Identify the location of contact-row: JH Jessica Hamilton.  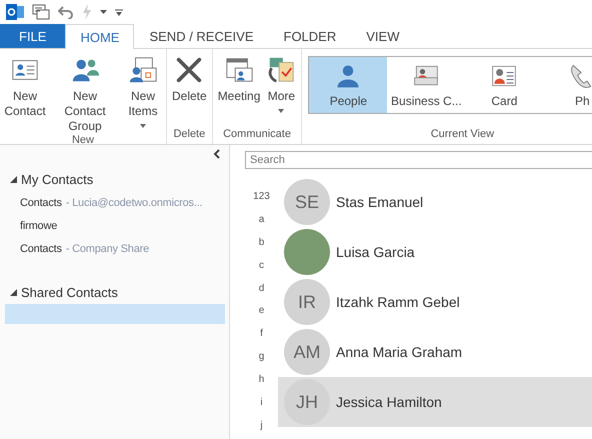
(435, 402).